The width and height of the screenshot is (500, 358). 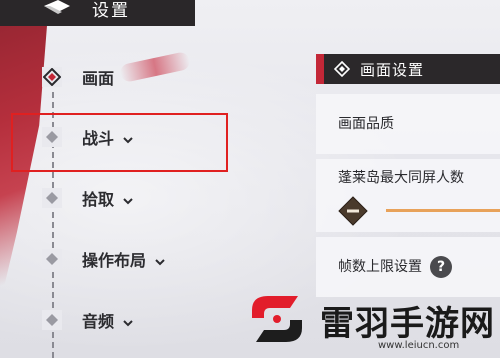 What do you see at coordinates (277, 319) in the screenshot?
I see `watermark-logo-icon` at bounding box center [277, 319].